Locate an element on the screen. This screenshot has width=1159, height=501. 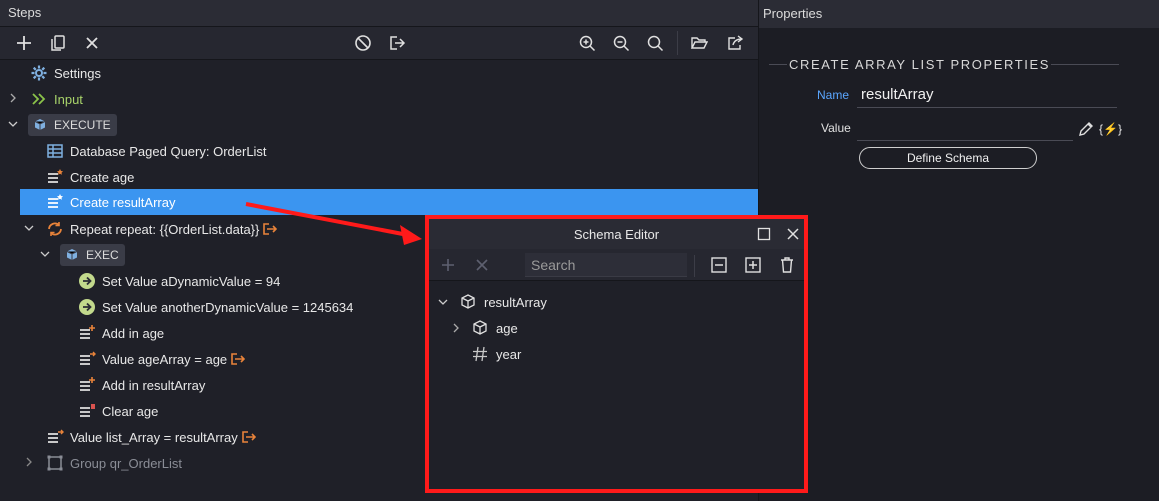
define-schema-button: Define Schema is located at coordinates (948, 158).